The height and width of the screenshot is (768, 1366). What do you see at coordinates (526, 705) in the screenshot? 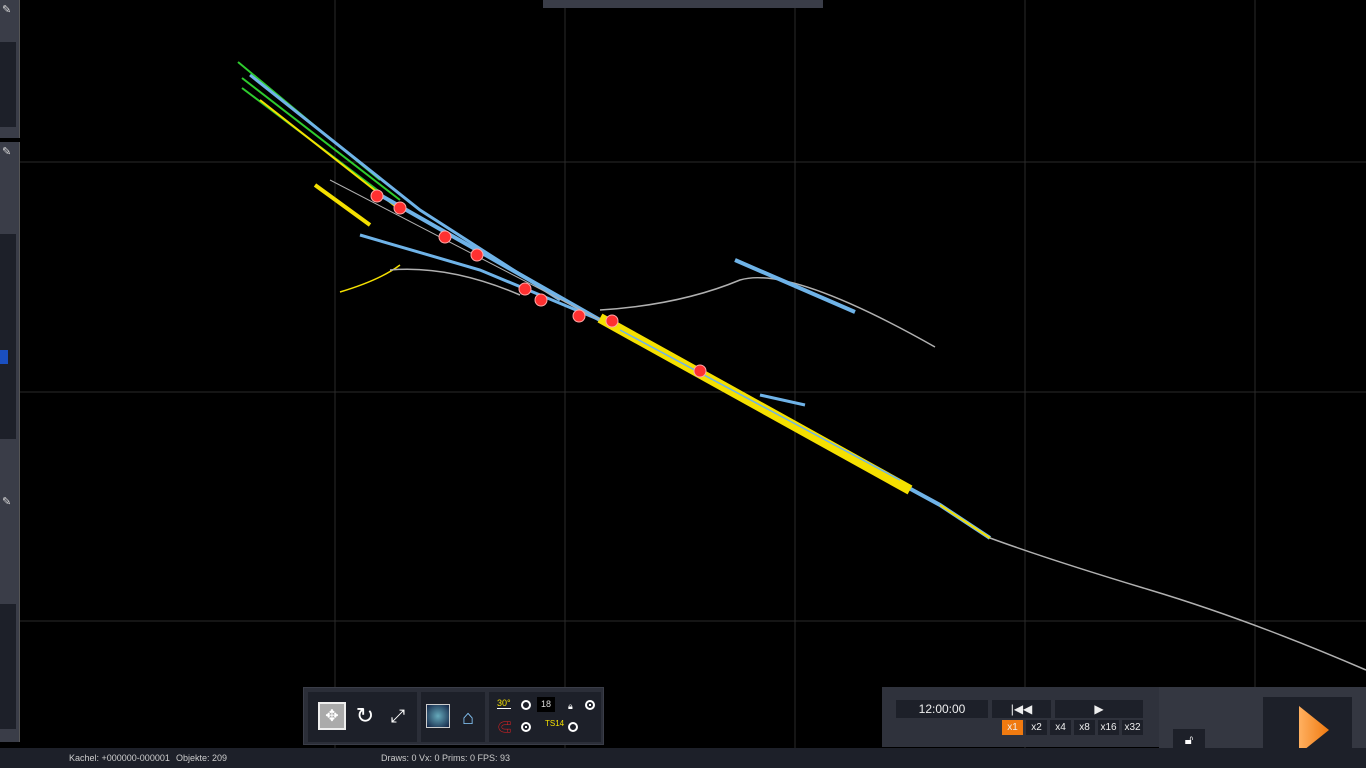
I see `toggle-angle` at bounding box center [526, 705].